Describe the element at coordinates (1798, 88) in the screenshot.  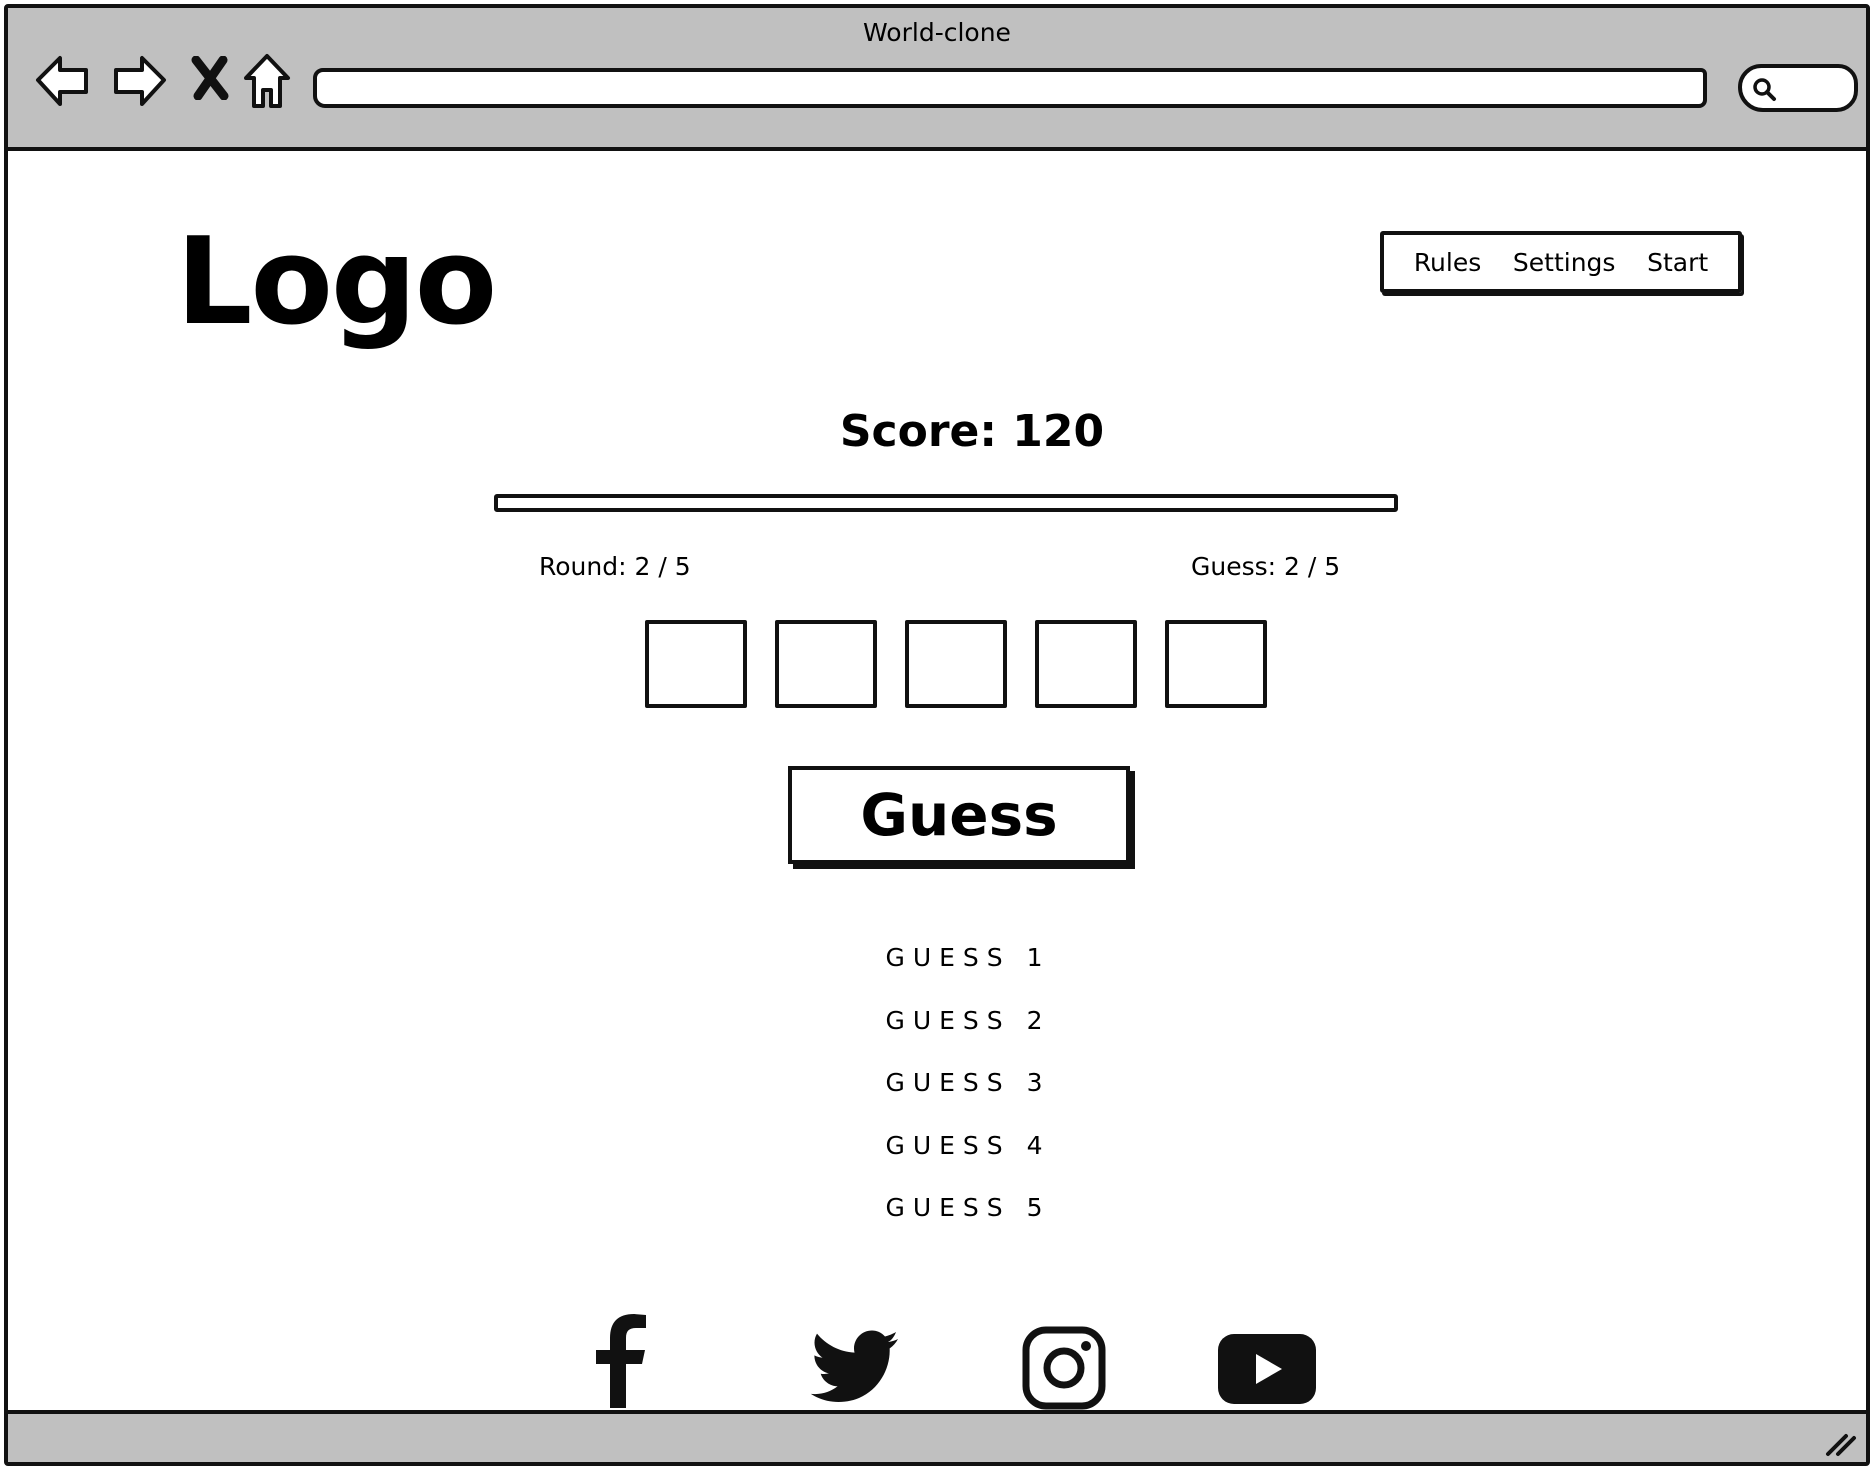
I see `browser-search-box` at that location.